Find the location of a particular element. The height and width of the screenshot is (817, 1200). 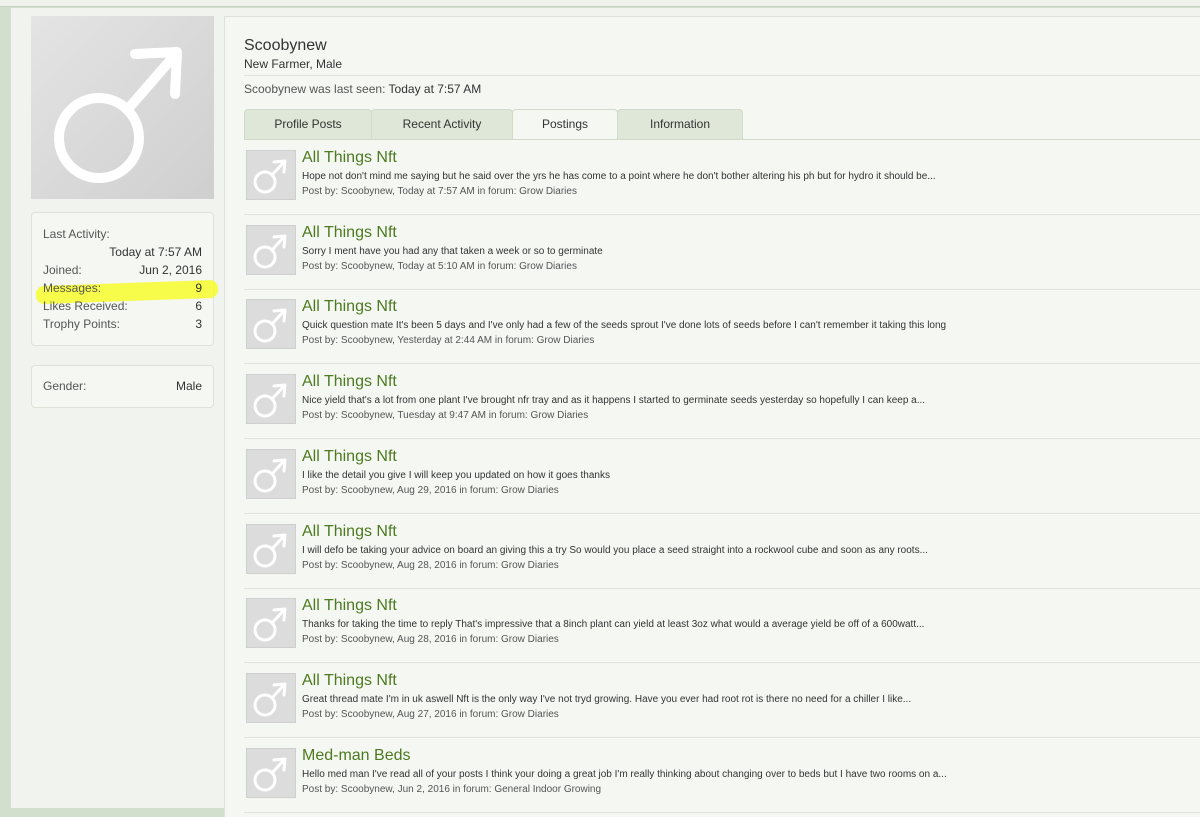

last-seen-value: Today at 7:57 AM is located at coordinates (435, 89).